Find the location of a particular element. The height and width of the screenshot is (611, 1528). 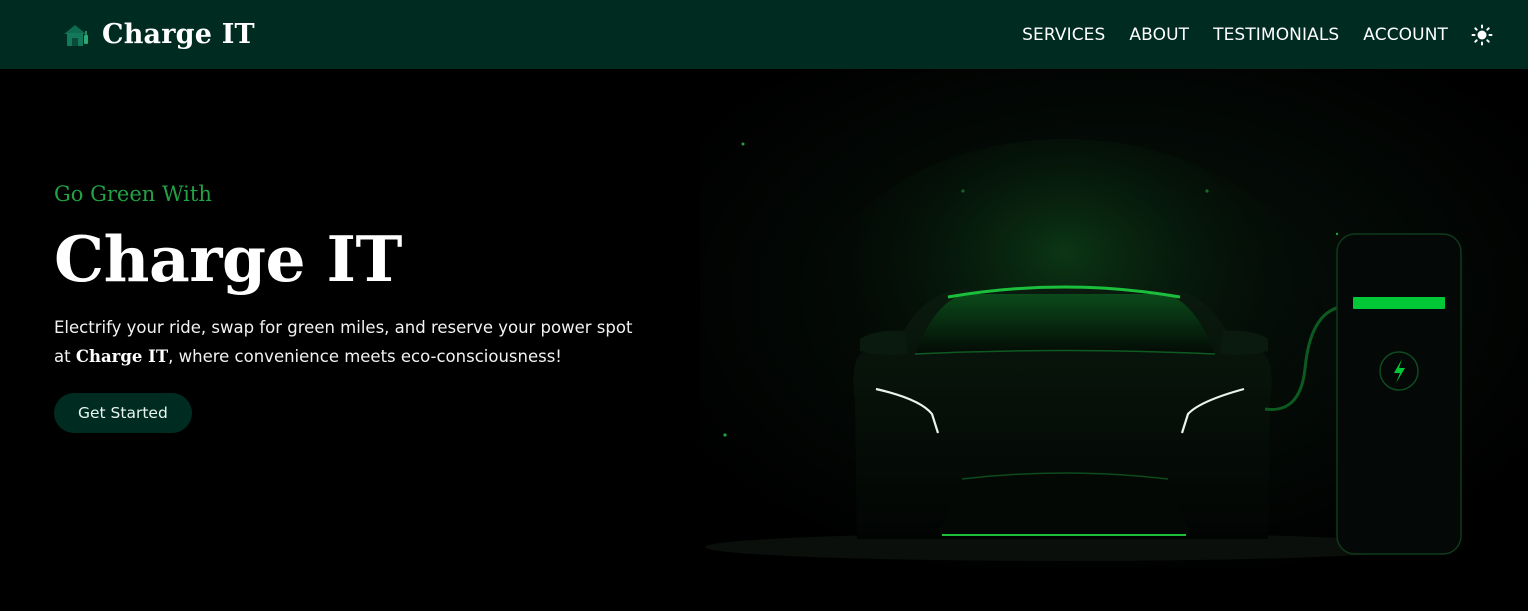

hero-eyebrow: Go Green With is located at coordinates (133, 194).